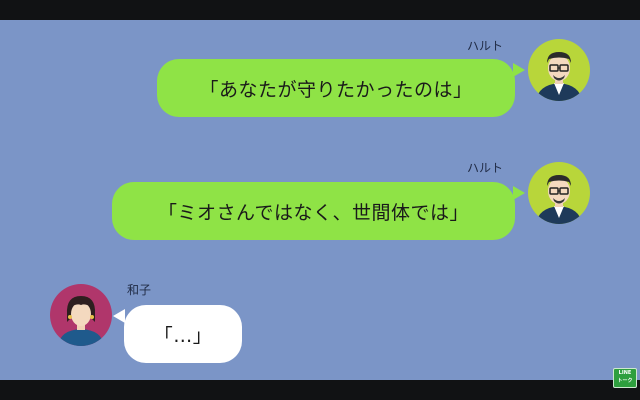 This screenshot has height=400, width=640. Describe the element at coordinates (139, 290) in the screenshot. I see `sender-name: 和子` at that location.